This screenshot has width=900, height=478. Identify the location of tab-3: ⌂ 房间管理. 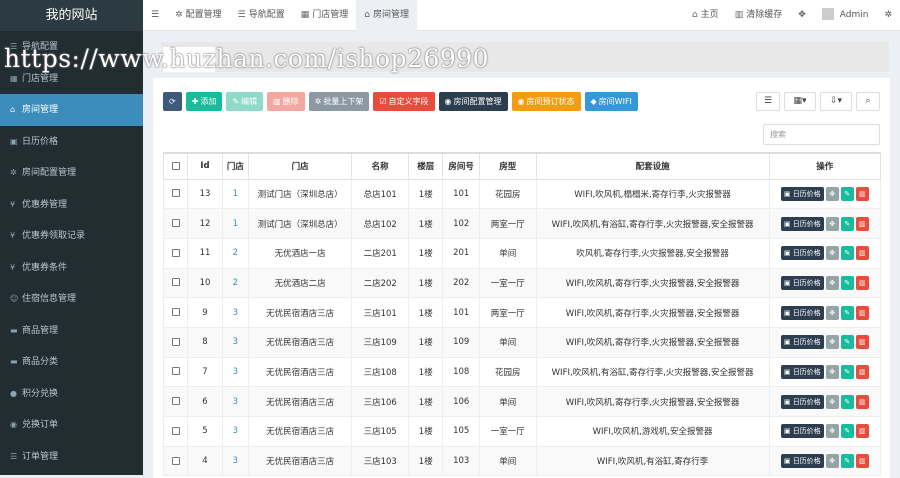
(386, 15).